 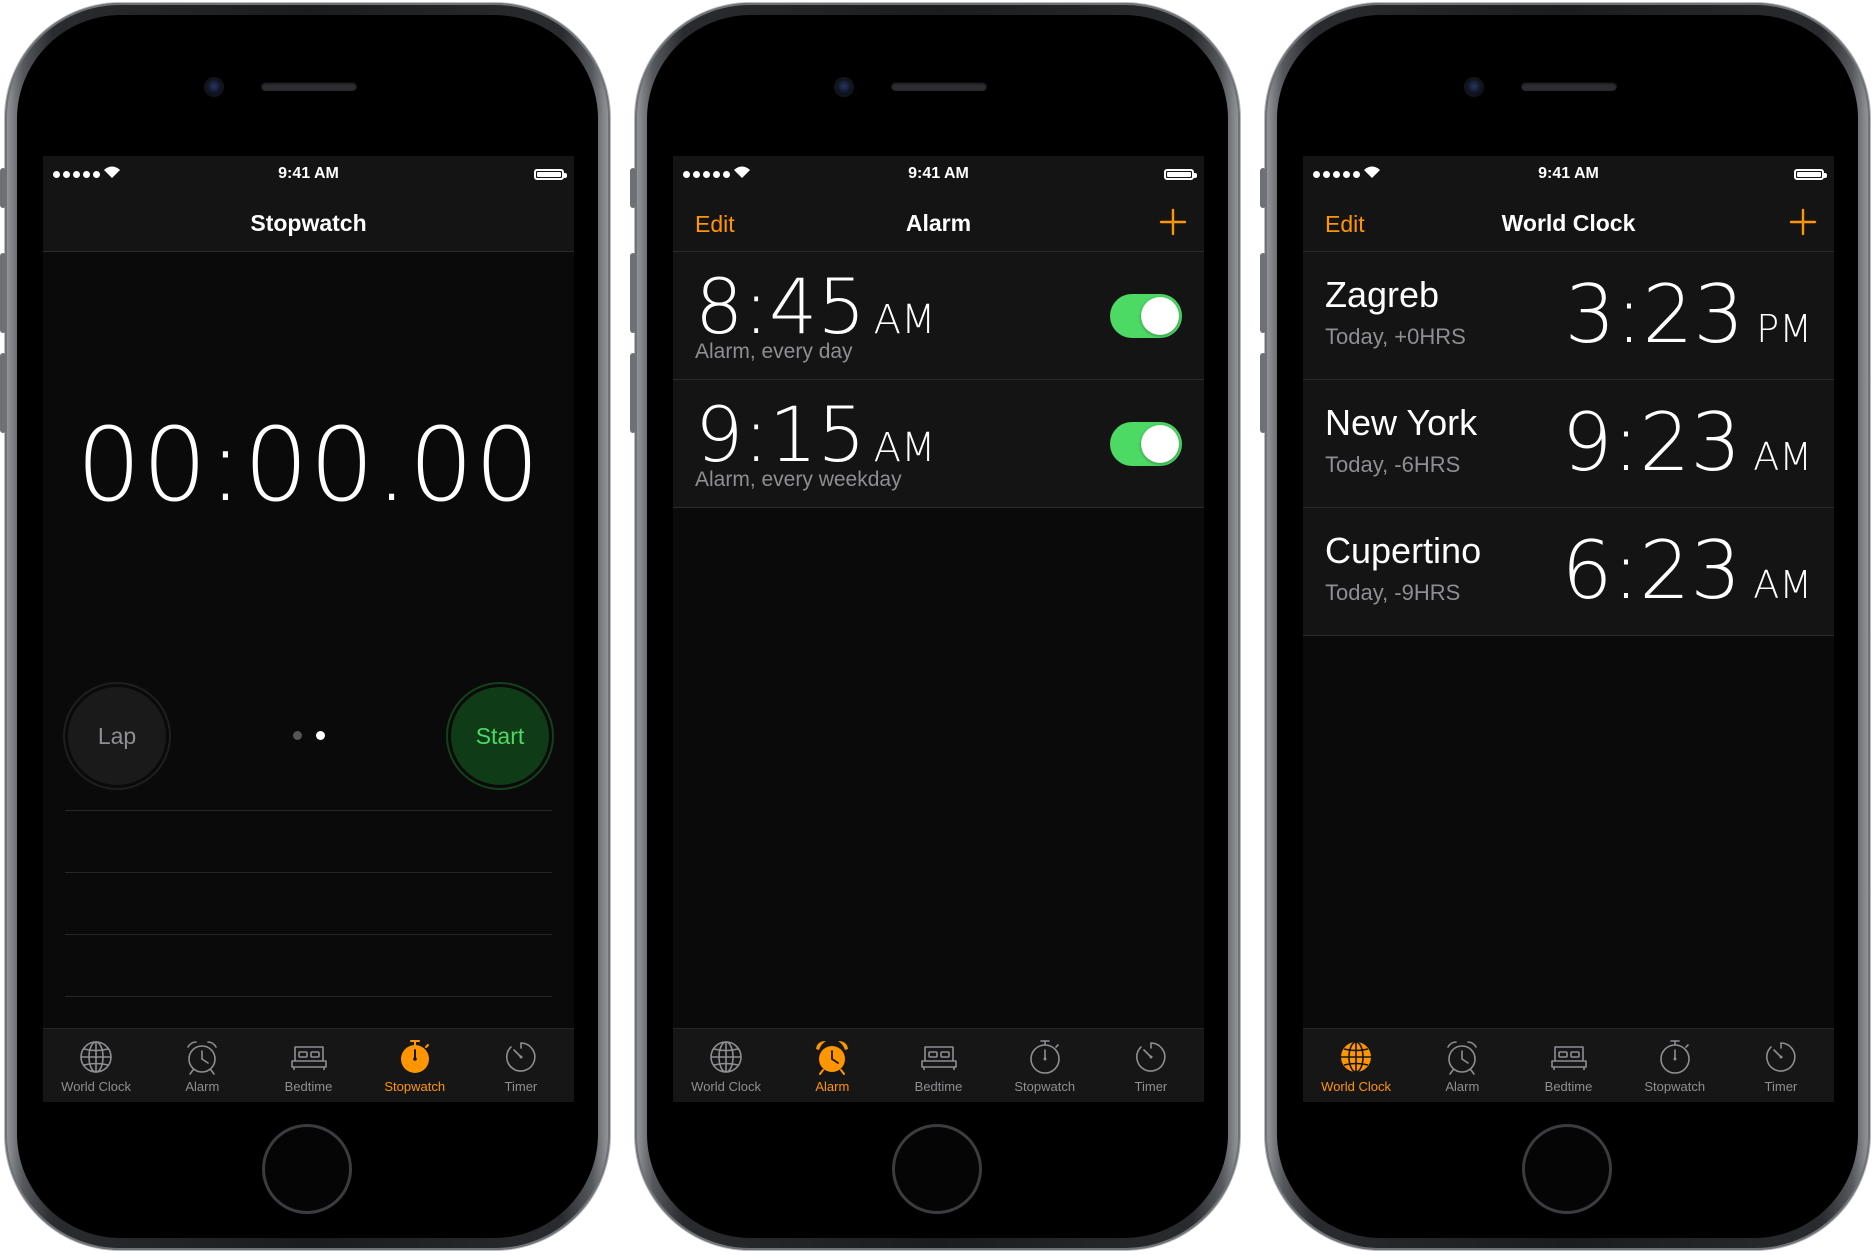 I want to click on page-title: Stopwatch, so click(x=308, y=223).